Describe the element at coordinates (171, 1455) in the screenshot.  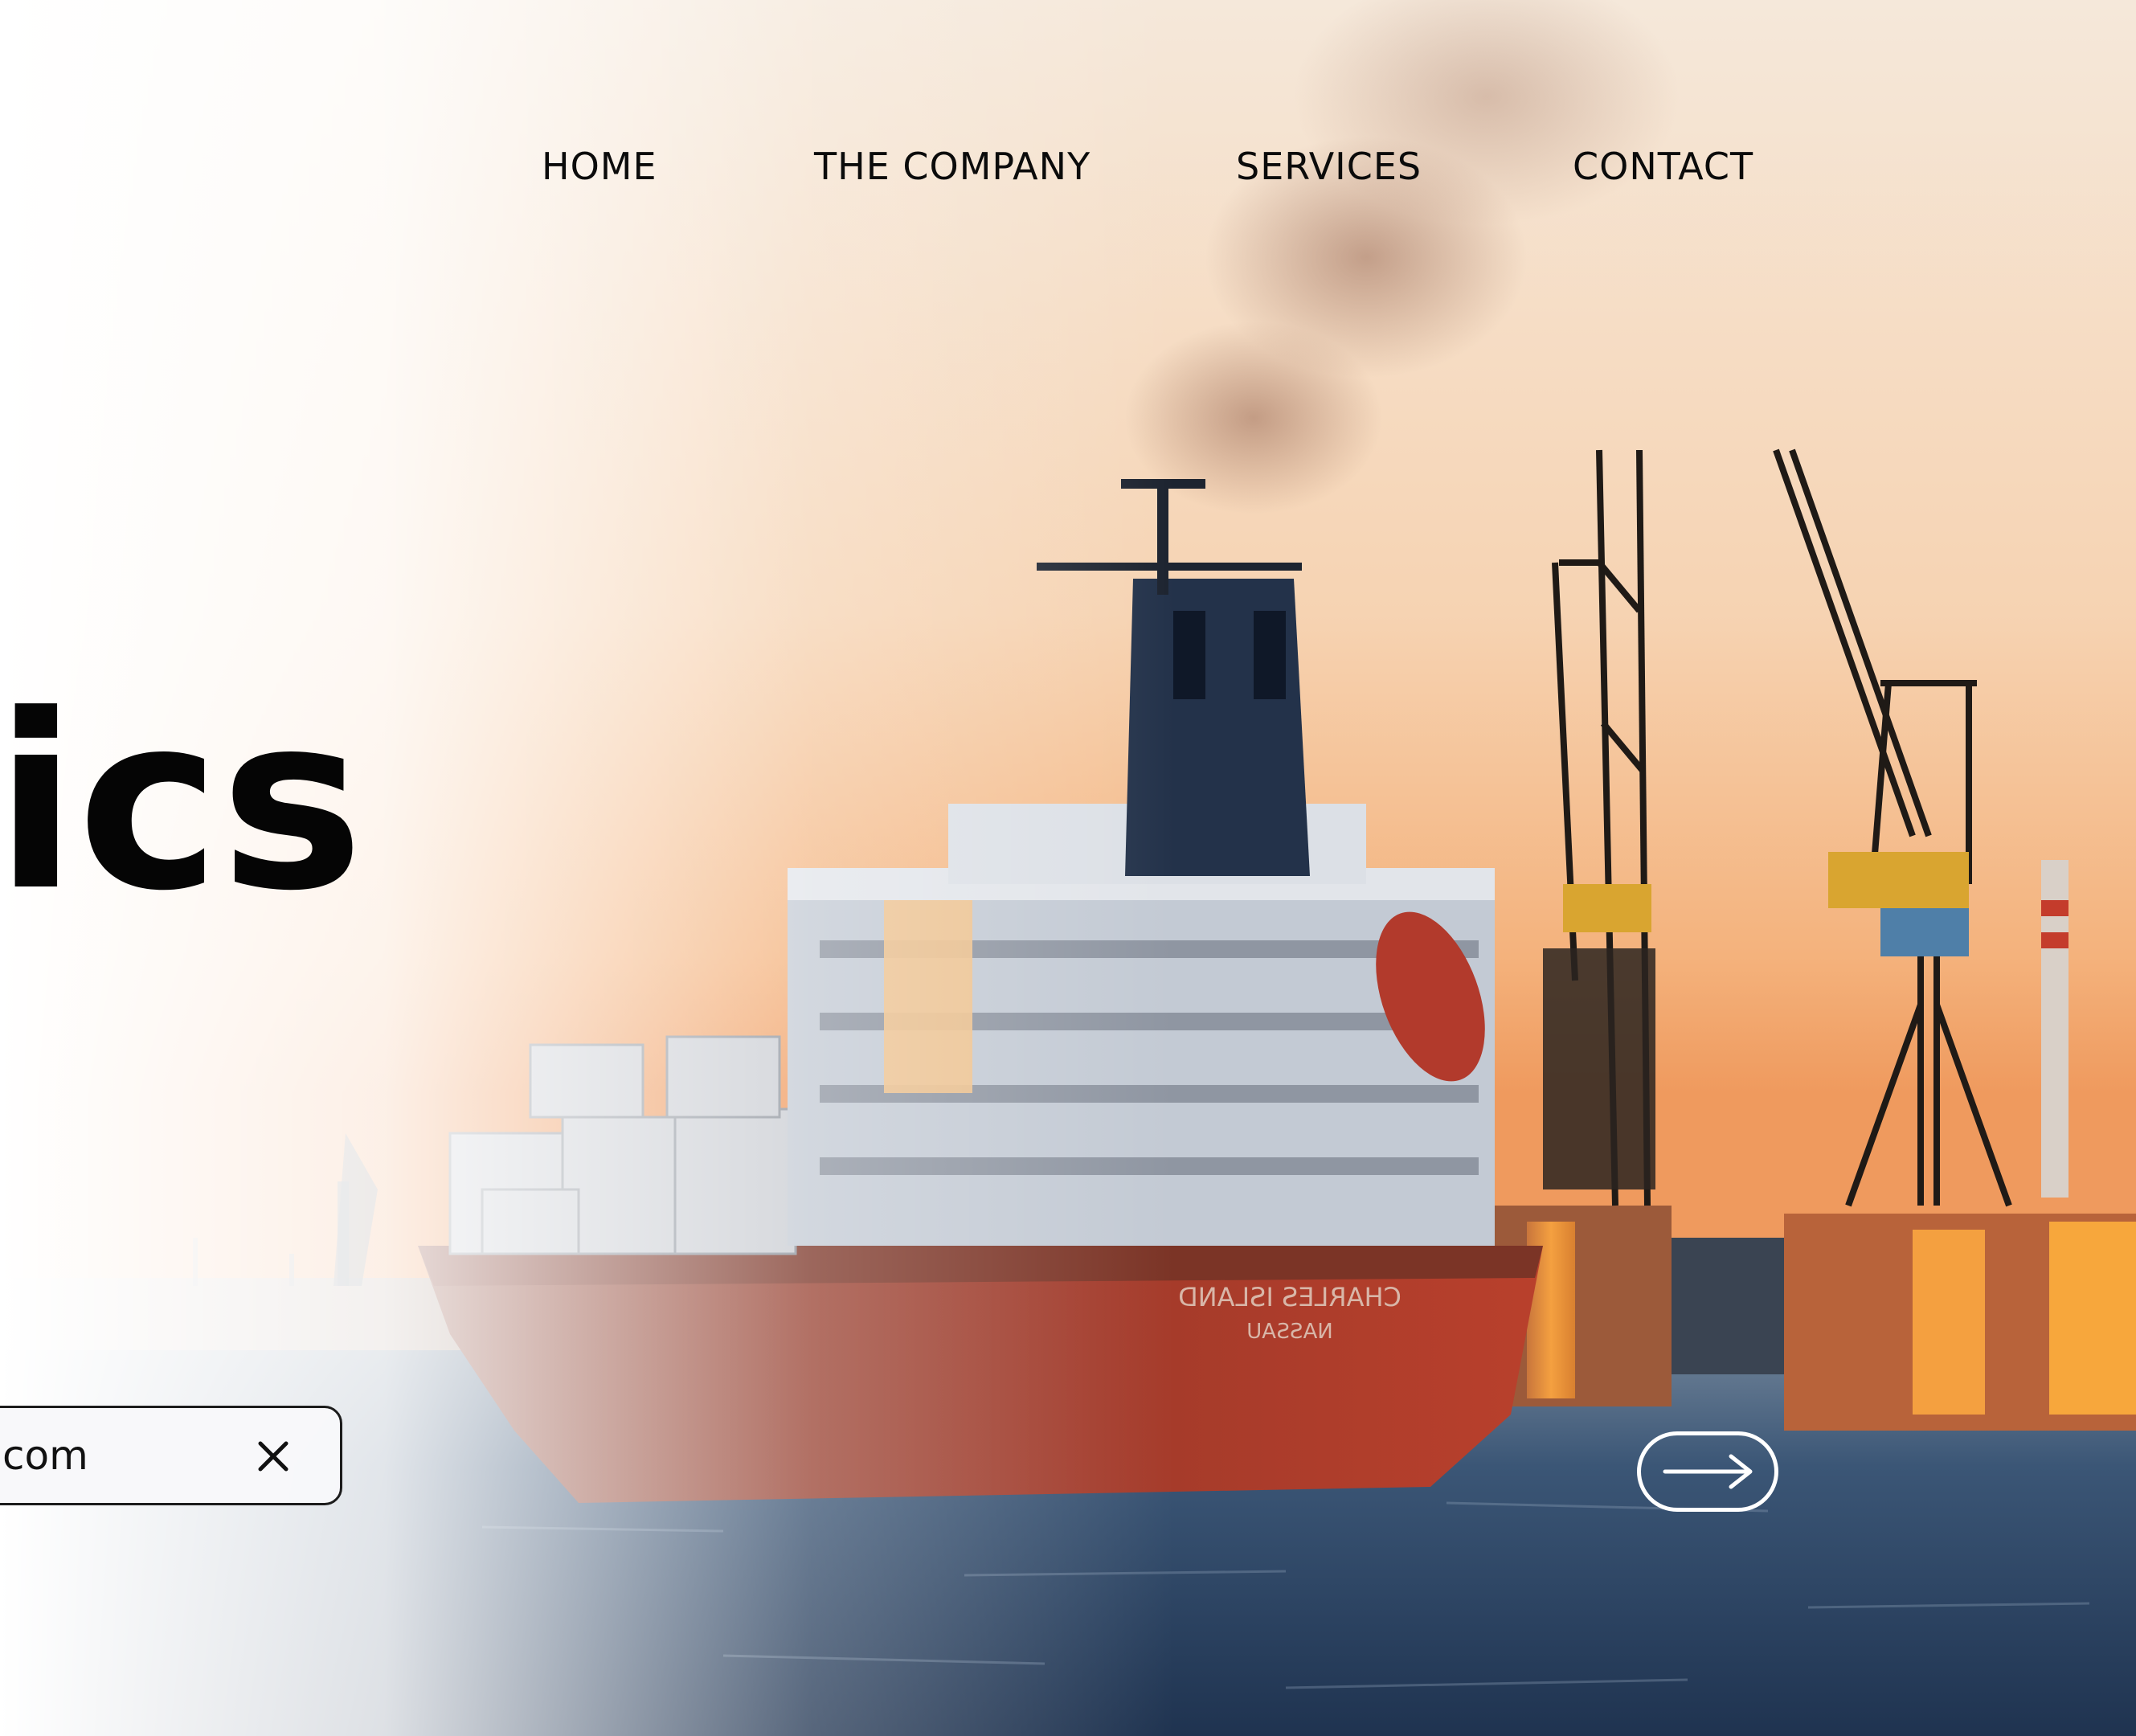
I see `email-field: com` at that location.